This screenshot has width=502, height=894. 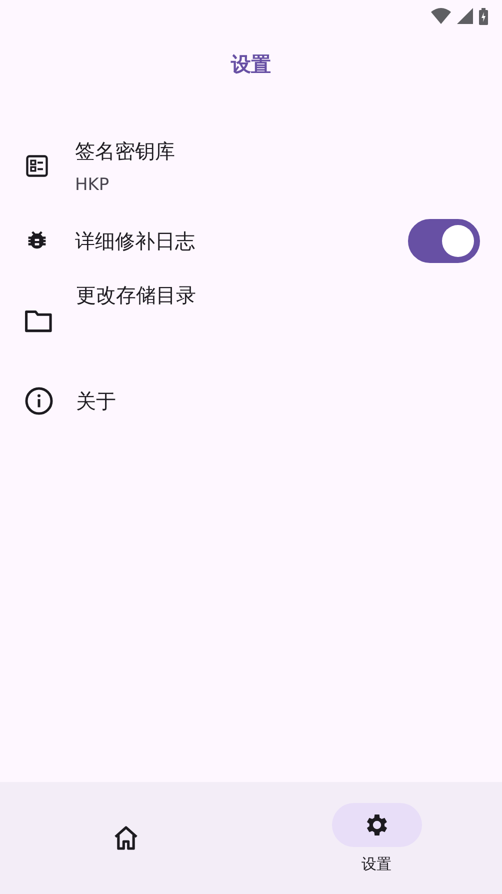 I want to click on battery-icon, so click(x=483, y=16).